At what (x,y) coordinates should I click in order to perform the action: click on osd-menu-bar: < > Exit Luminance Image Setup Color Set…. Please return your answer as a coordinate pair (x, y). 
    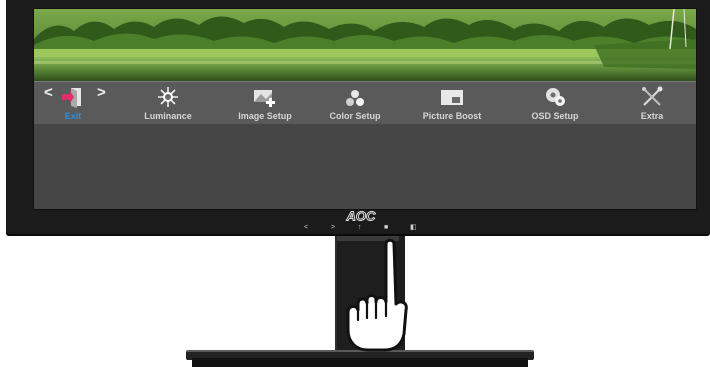
    Looking at the image, I should click on (365, 103).